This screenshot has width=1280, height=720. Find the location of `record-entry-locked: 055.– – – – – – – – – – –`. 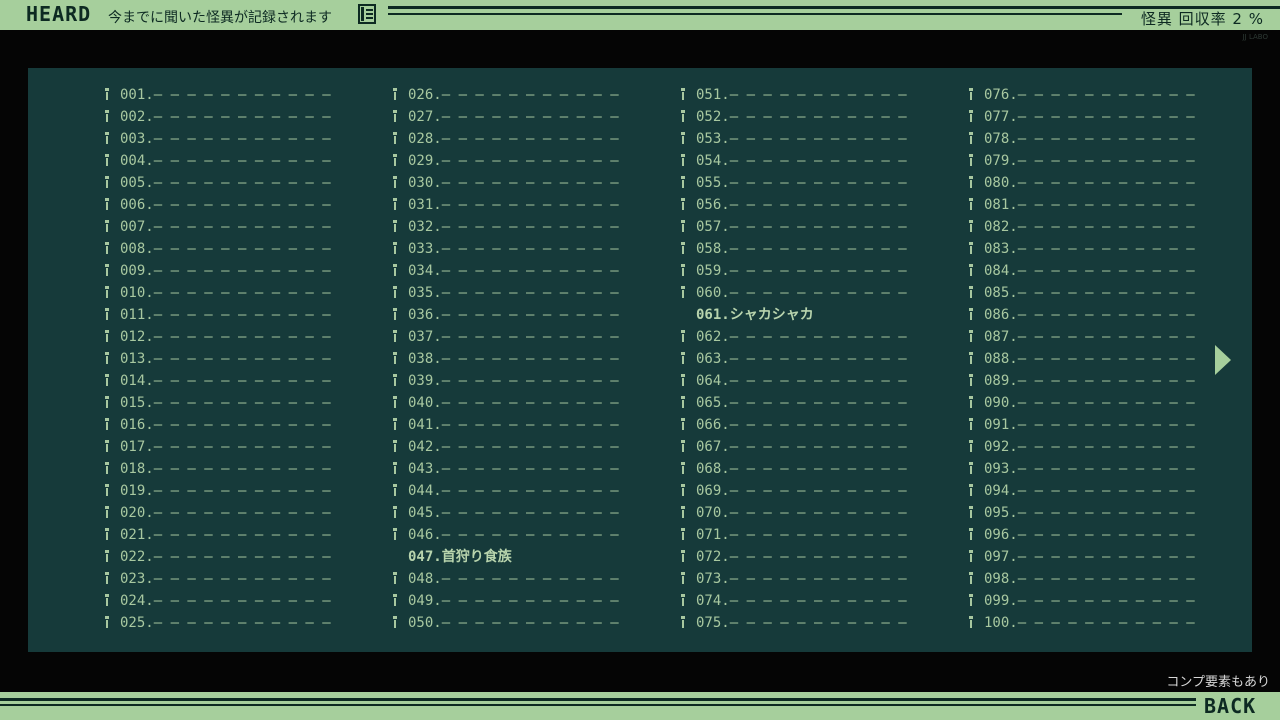

record-entry-locked: 055.– – – – – – – – – – – is located at coordinates (794, 183).